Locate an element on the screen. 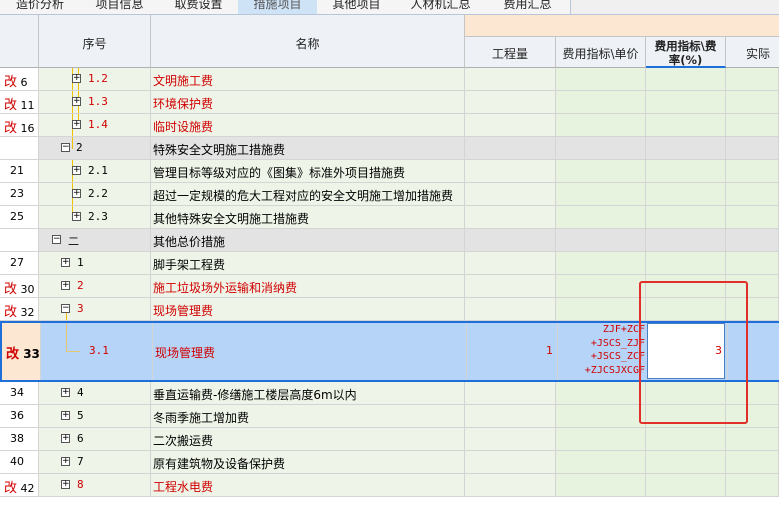 The image size is (779, 512). table-row: 23 + 2.2 超过一定规模的危大工程对应的安全文明施工增加措施费 is located at coordinates (389, 194).